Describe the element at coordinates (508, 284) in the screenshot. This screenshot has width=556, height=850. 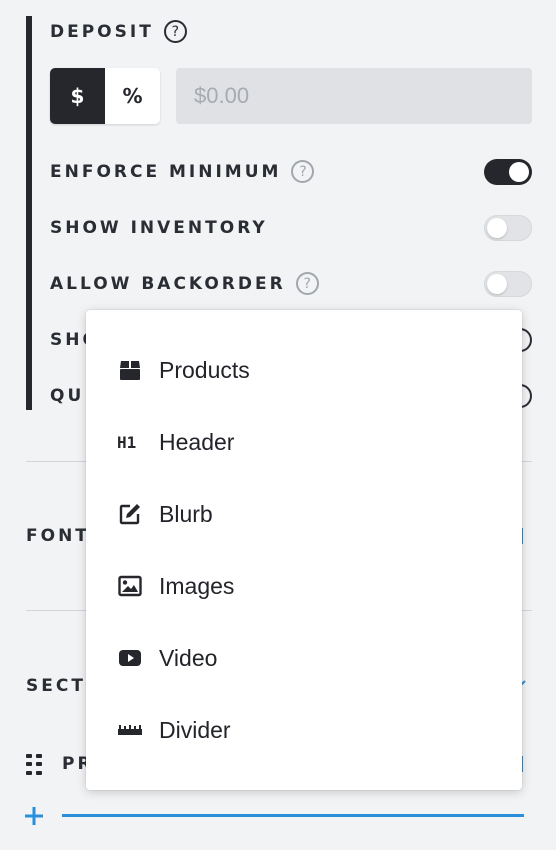
I see `allow-backorder-toggle` at that location.